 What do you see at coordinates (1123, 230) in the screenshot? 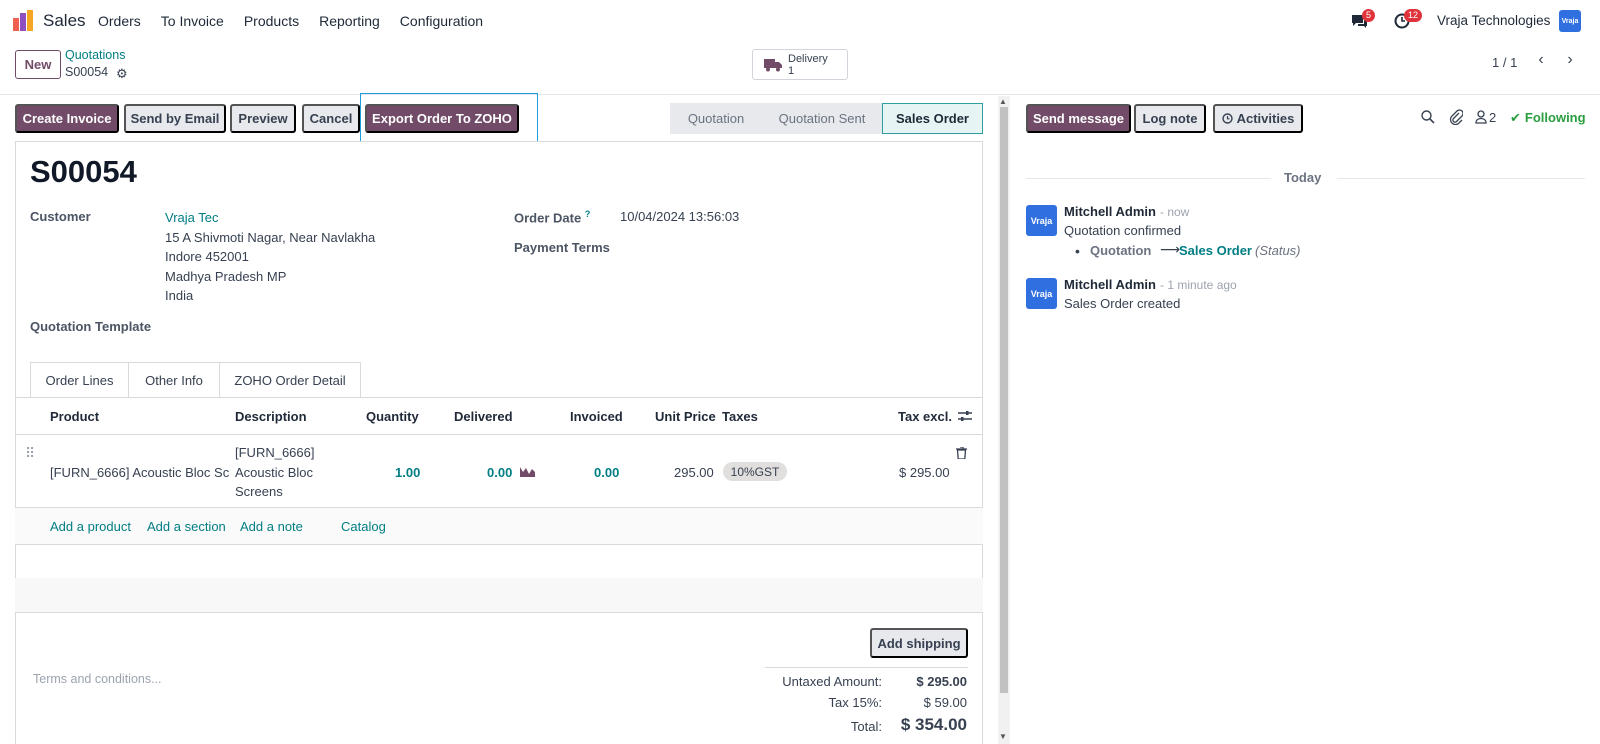
I see `message-body: Quotation confirmed` at bounding box center [1123, 230].